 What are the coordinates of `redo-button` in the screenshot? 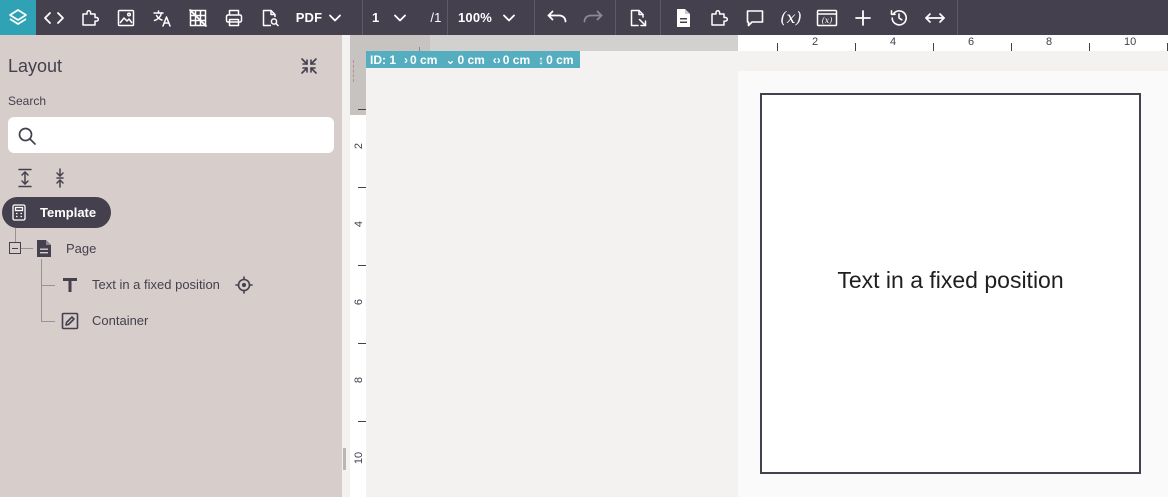 It's located at (593, 17).